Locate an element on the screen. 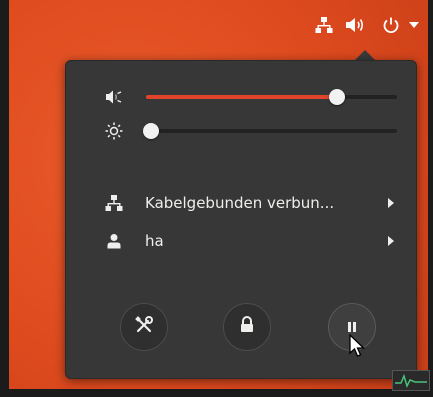 The width and height of the screenshot is (433, 397). menu-separator is located at coordinates (241, 159).